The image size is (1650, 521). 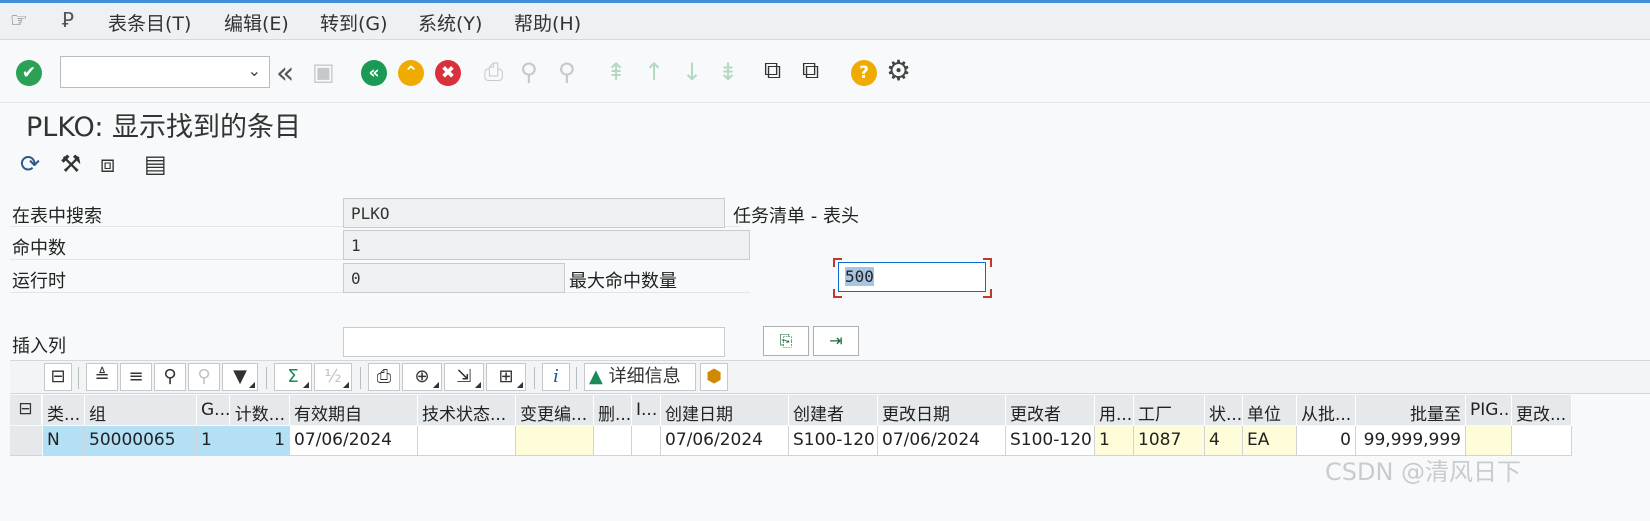 I want to click on layout-icon: ⧈, so click(x=107, y=164).